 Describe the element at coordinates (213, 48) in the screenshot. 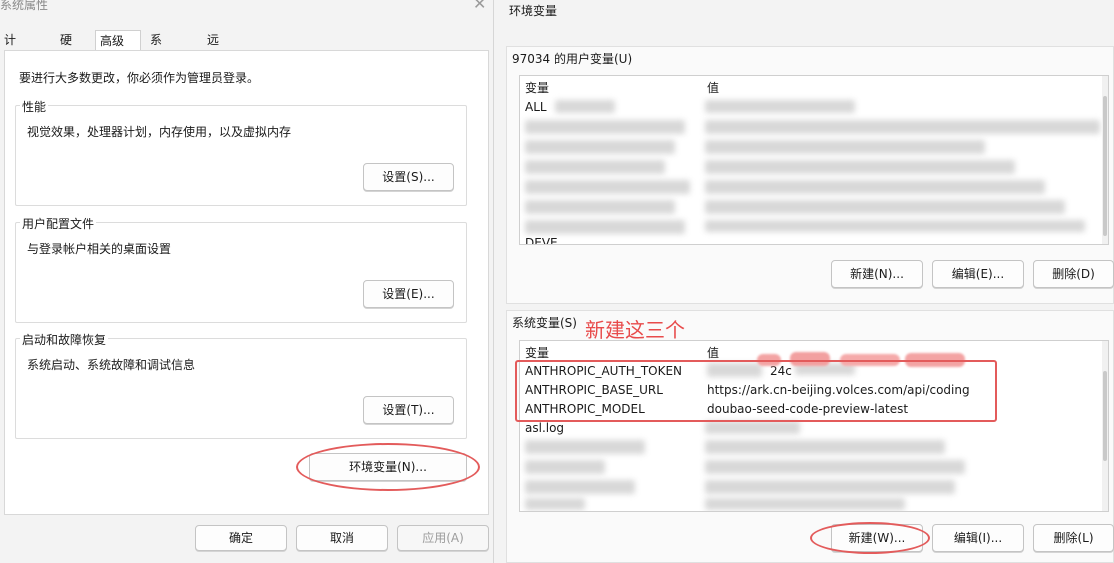

I see `tab-remote: 远程` at that location.